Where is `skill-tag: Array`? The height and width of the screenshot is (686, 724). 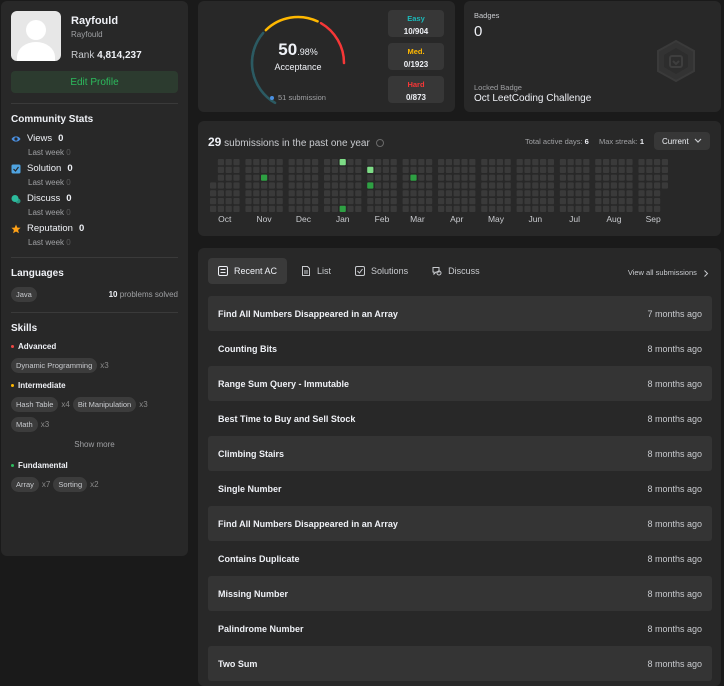 skill-tag: Array is located at coordinates (25, 484).